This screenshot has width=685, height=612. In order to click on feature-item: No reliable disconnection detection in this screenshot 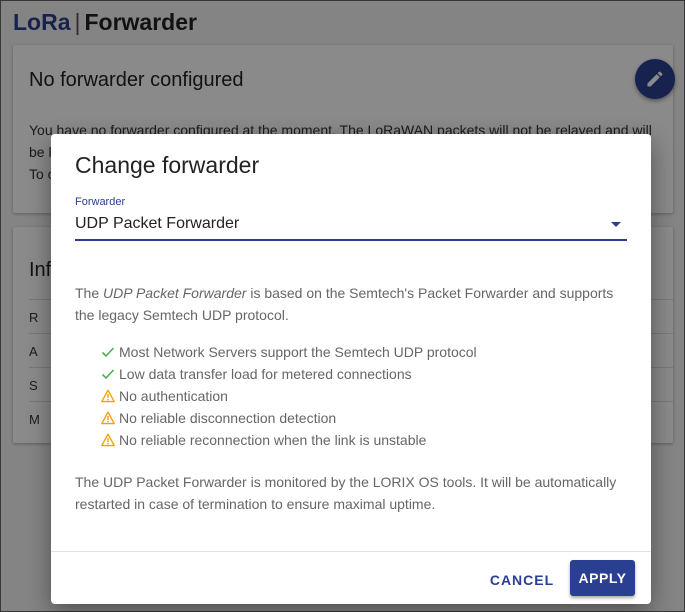, I will do `click(289, 418)`.